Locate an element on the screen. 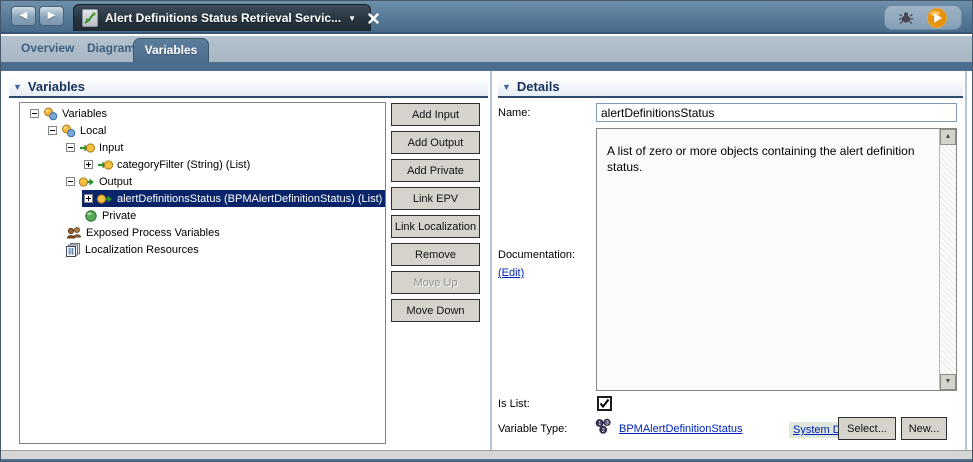 Image resolution: width=973 pixels, height=462 pixels. tree-item-label: Exposed Process Variables is located at coordinates (153, 232).